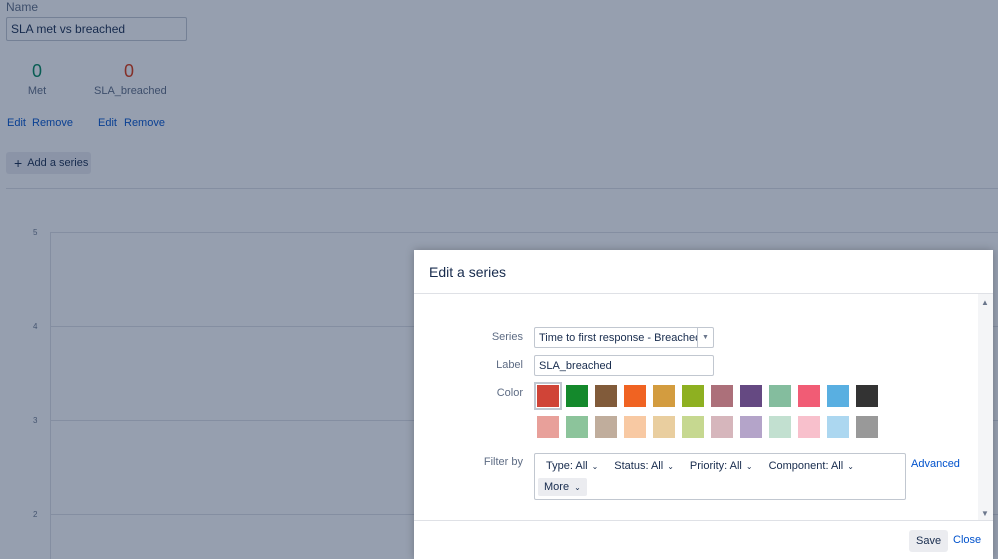  What do you see at coordinates (468, 271) in the screenshot?
I see `dialog-title: Edit a series` at bounding box center [468, 271].